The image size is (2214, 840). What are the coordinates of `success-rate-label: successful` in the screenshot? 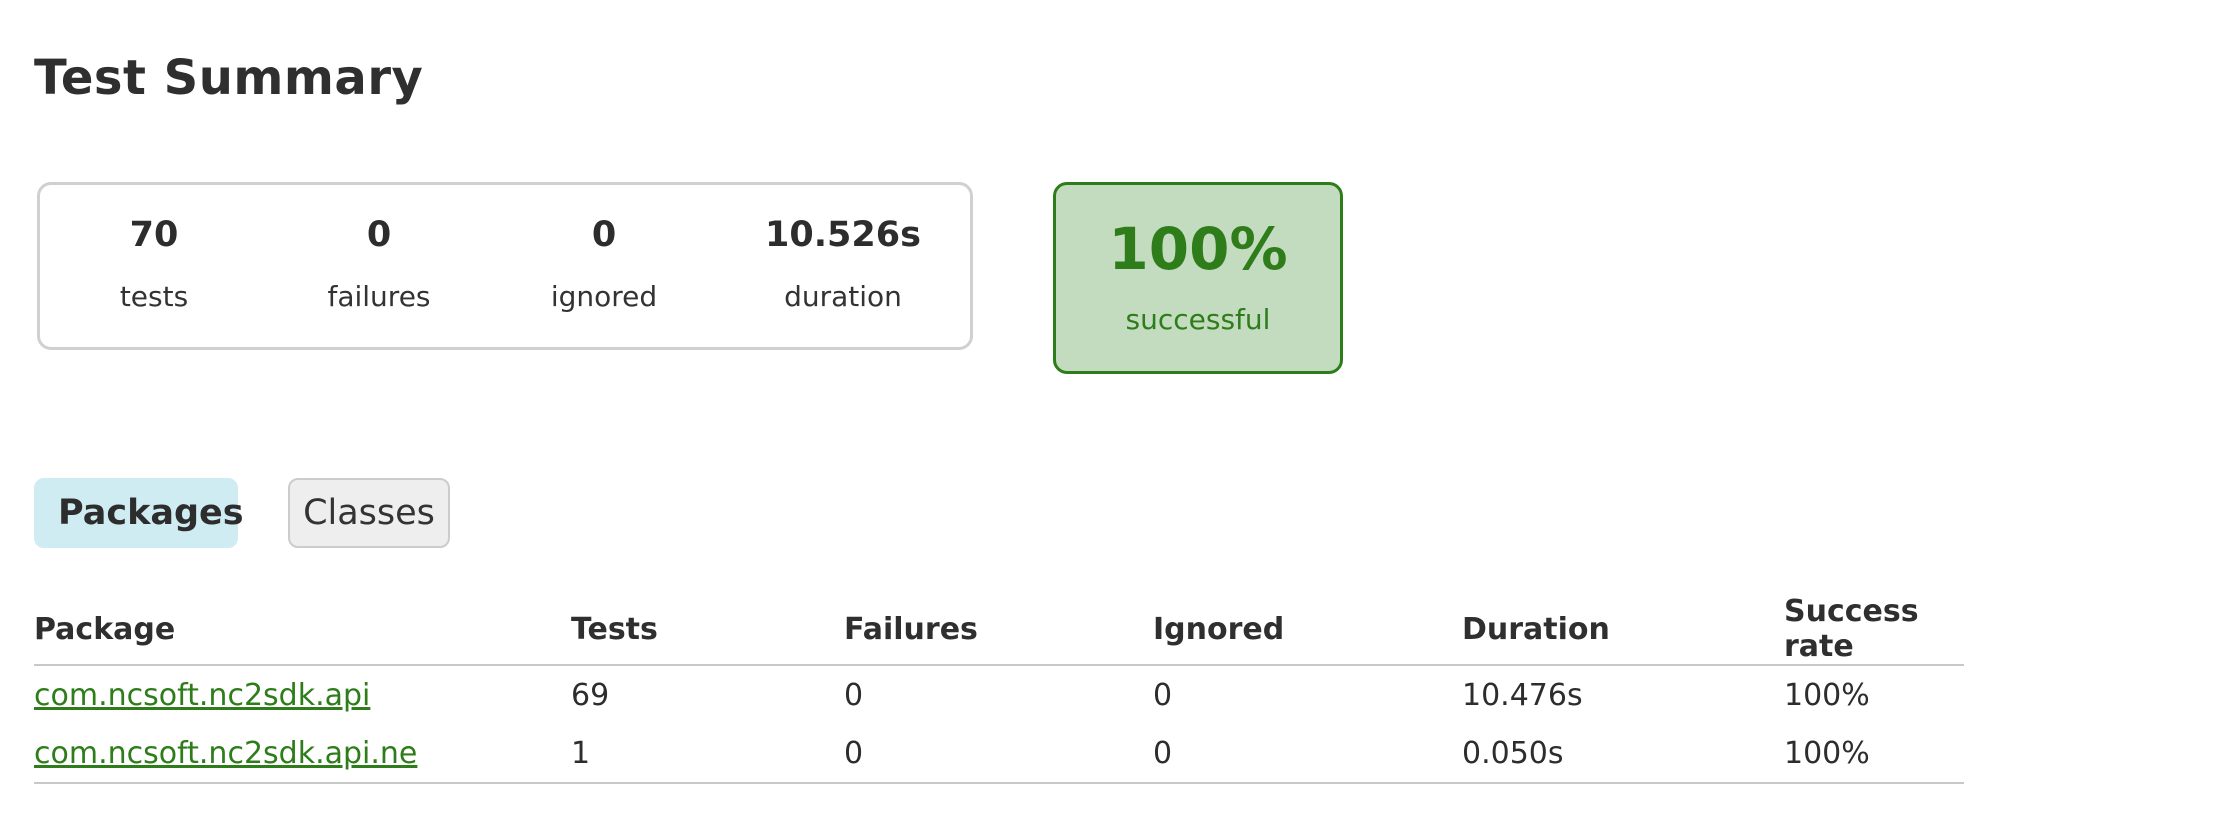 It's located at (1198, 319).